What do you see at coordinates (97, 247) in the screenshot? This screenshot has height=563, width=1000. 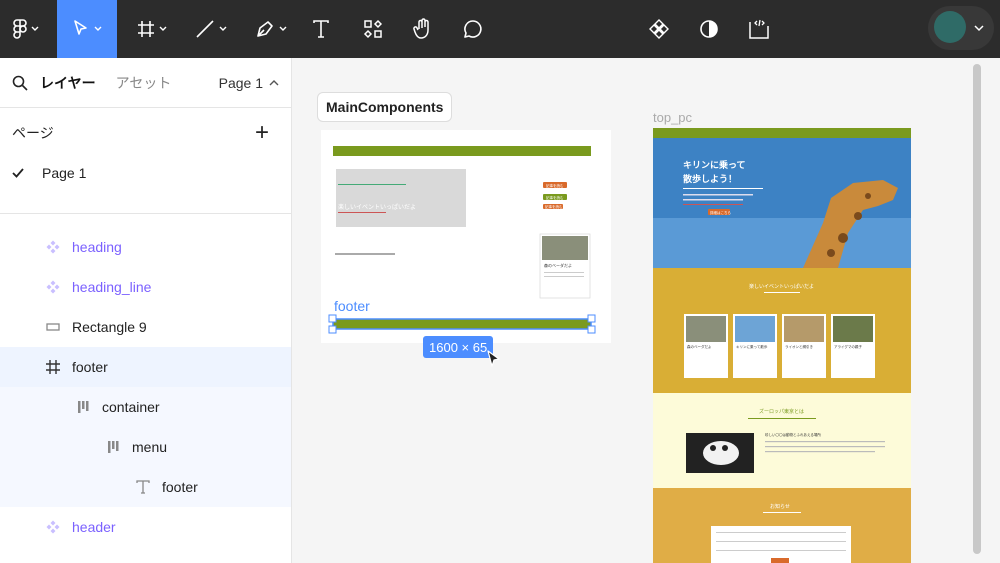 I see `layer-label: heading` at bounding box center [97, 247].